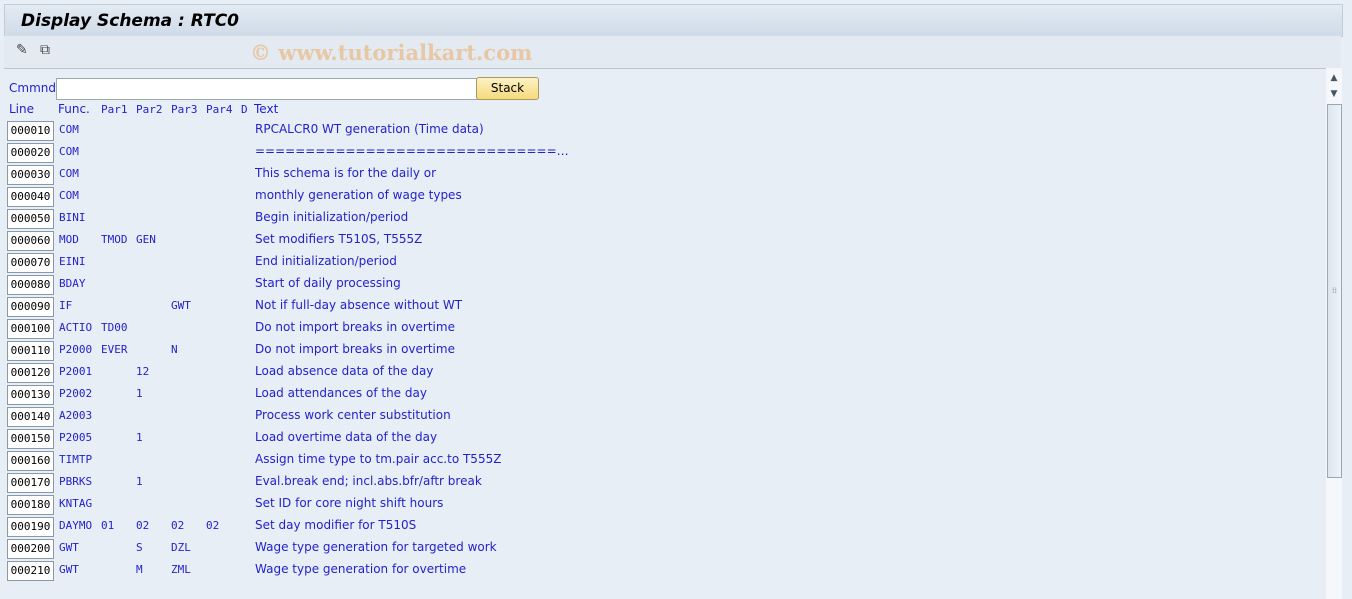  Describe the element at coordinates (181, 305) in the screenshot. I see `par3-cell: GWT` at that location.